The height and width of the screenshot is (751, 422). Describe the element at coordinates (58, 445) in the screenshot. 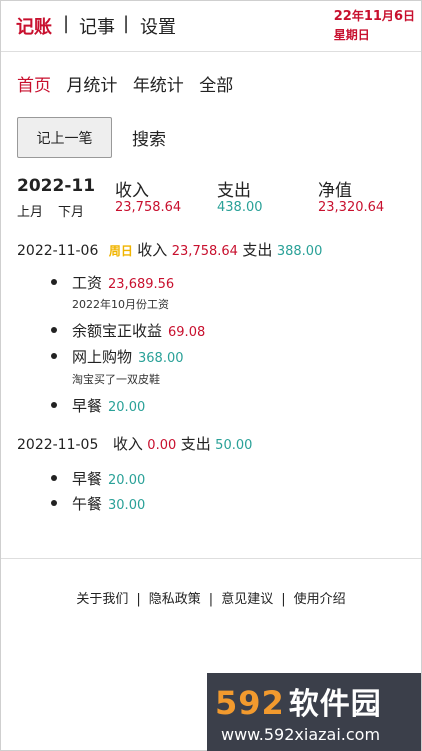

I see `day-date: 2022-11-05` at that location.